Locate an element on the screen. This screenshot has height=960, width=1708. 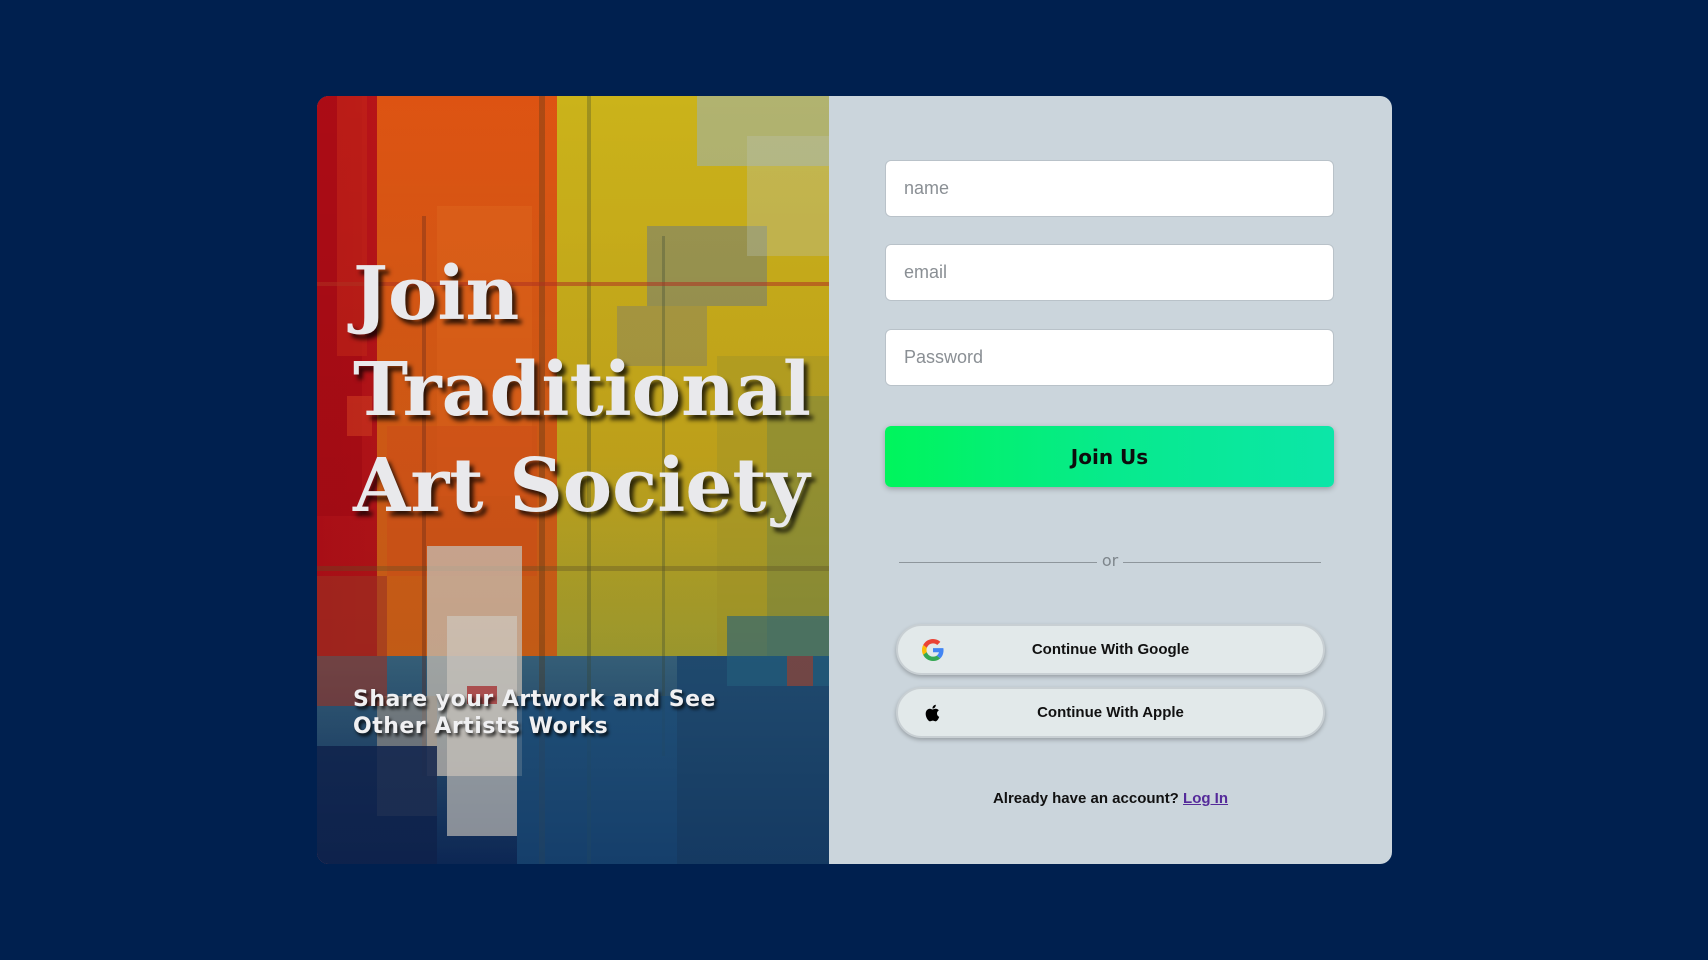
email-field is located at coordinates (1109, 272).